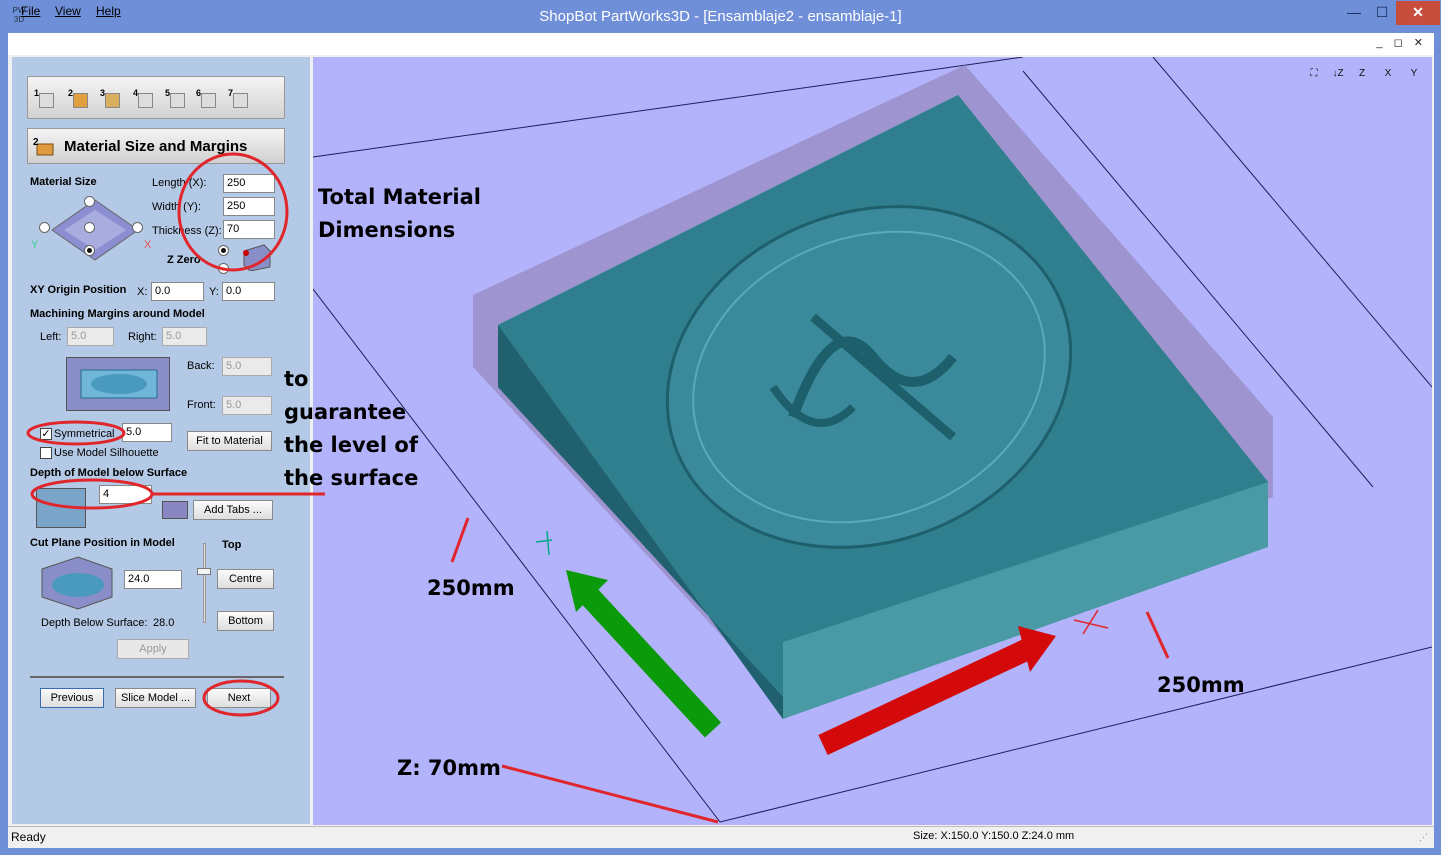 The height and width of the screenshot is (855, 1441). I want to click on origin-x-input: 0.0, so click(177, 291).